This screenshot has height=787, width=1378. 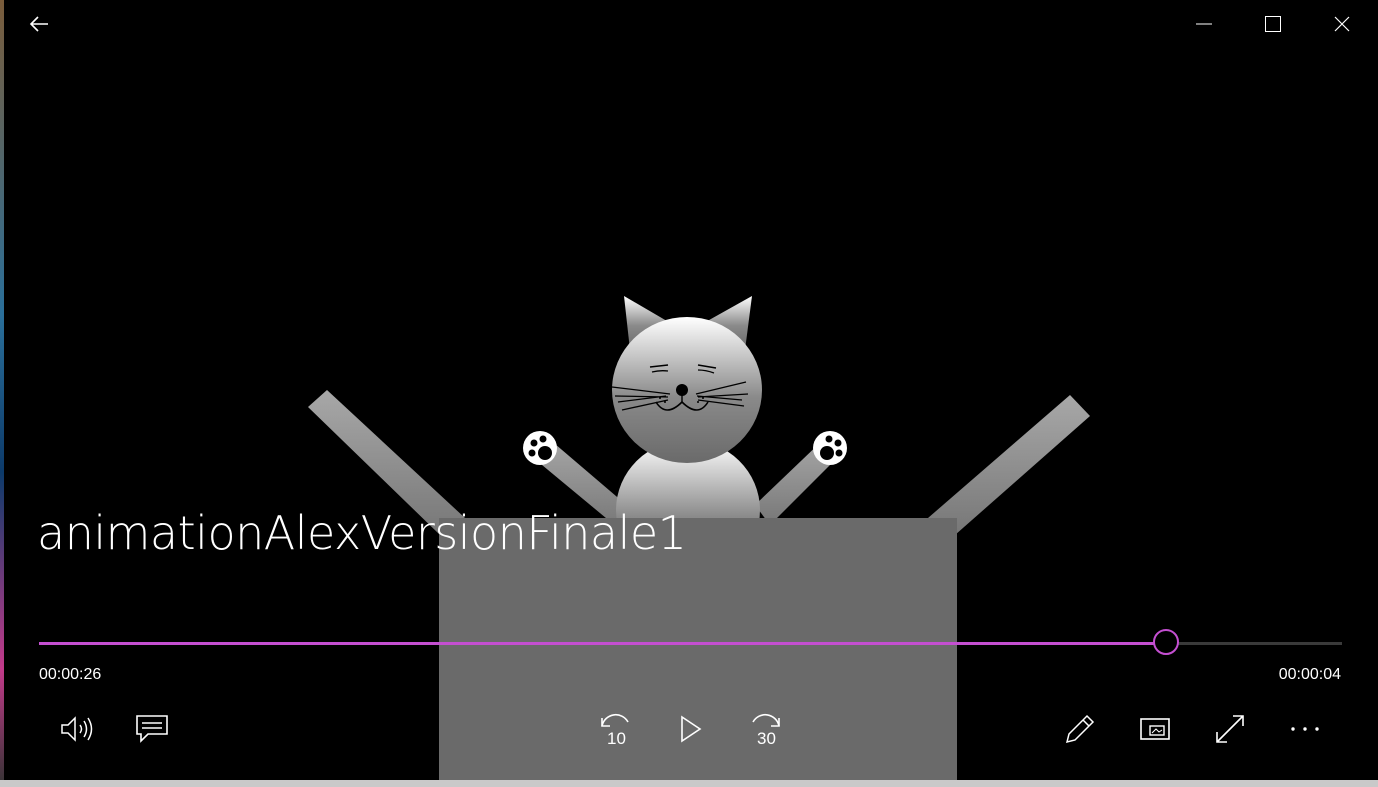 I want to click on back-button, so click(x=39, y=24).